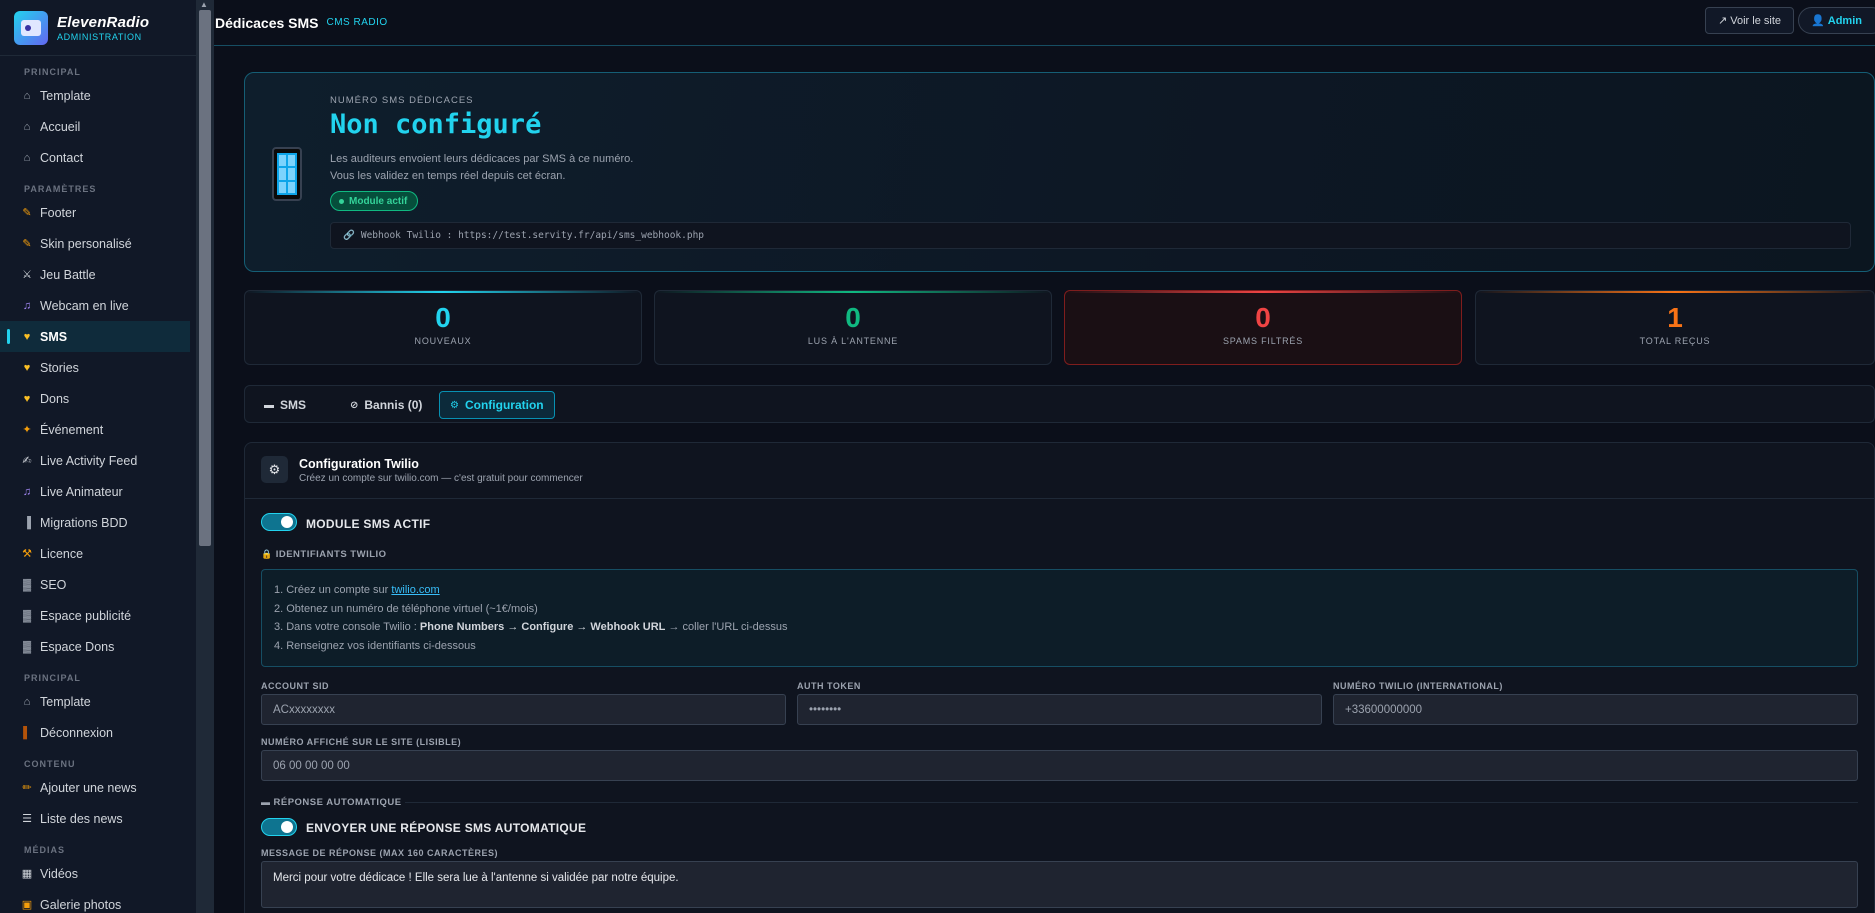  Describe the element at coordinates (27, 275) in the screenshot. I see `swords-icon: ⚔` at that location.